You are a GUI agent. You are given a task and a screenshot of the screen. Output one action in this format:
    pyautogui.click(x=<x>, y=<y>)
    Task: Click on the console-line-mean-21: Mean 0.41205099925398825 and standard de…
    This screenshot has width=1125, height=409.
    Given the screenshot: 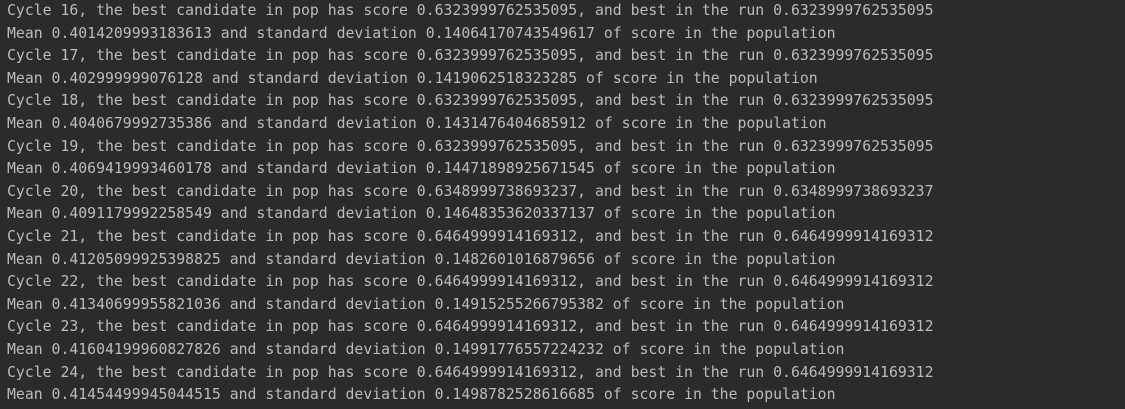 What is the action you would take?
    pyautogui.click(x=421, y=259)
    